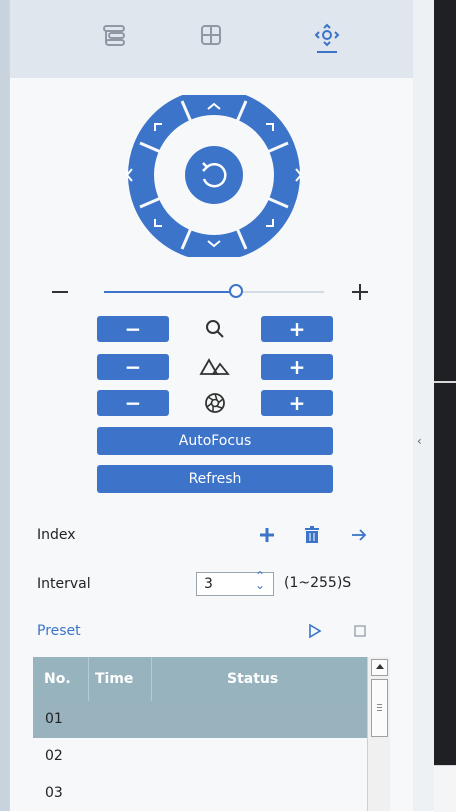 This screenshot has width=456, height=812. I want to click on interval-label: Interval, so click(64, 584).